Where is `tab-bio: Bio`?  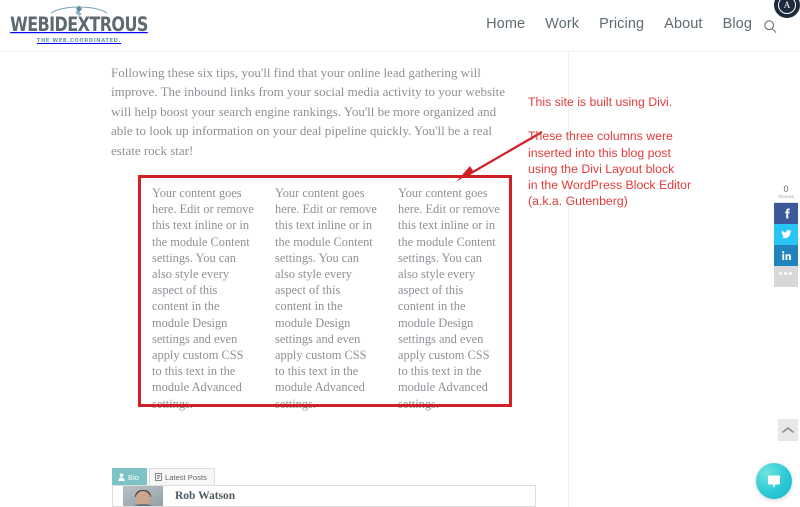
tab-bio: Bio is located at coordinates (129, 476).